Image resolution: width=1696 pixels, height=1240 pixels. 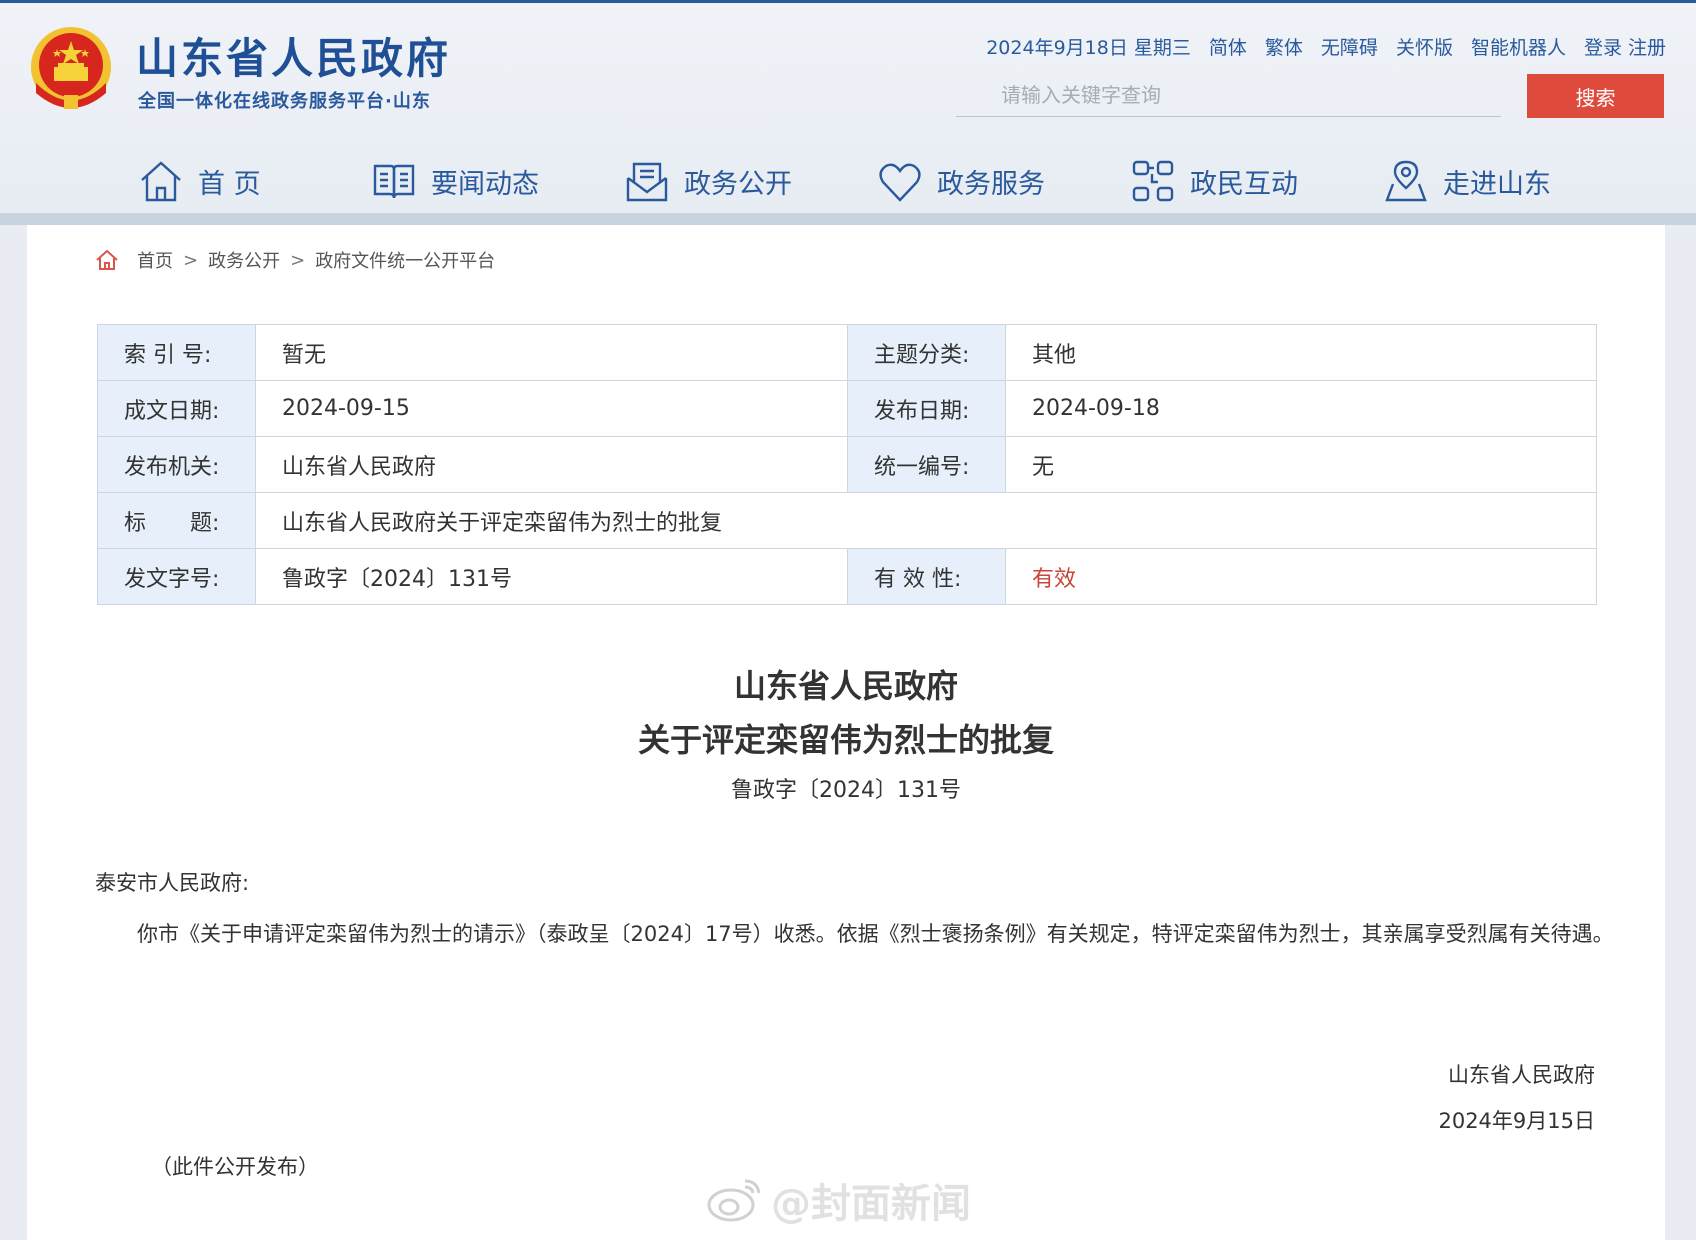 I want to click on main-nav: 首 页 要闻动态 政务公开 政务服务 政民互动 走进山东, so click(x=848, y=181).